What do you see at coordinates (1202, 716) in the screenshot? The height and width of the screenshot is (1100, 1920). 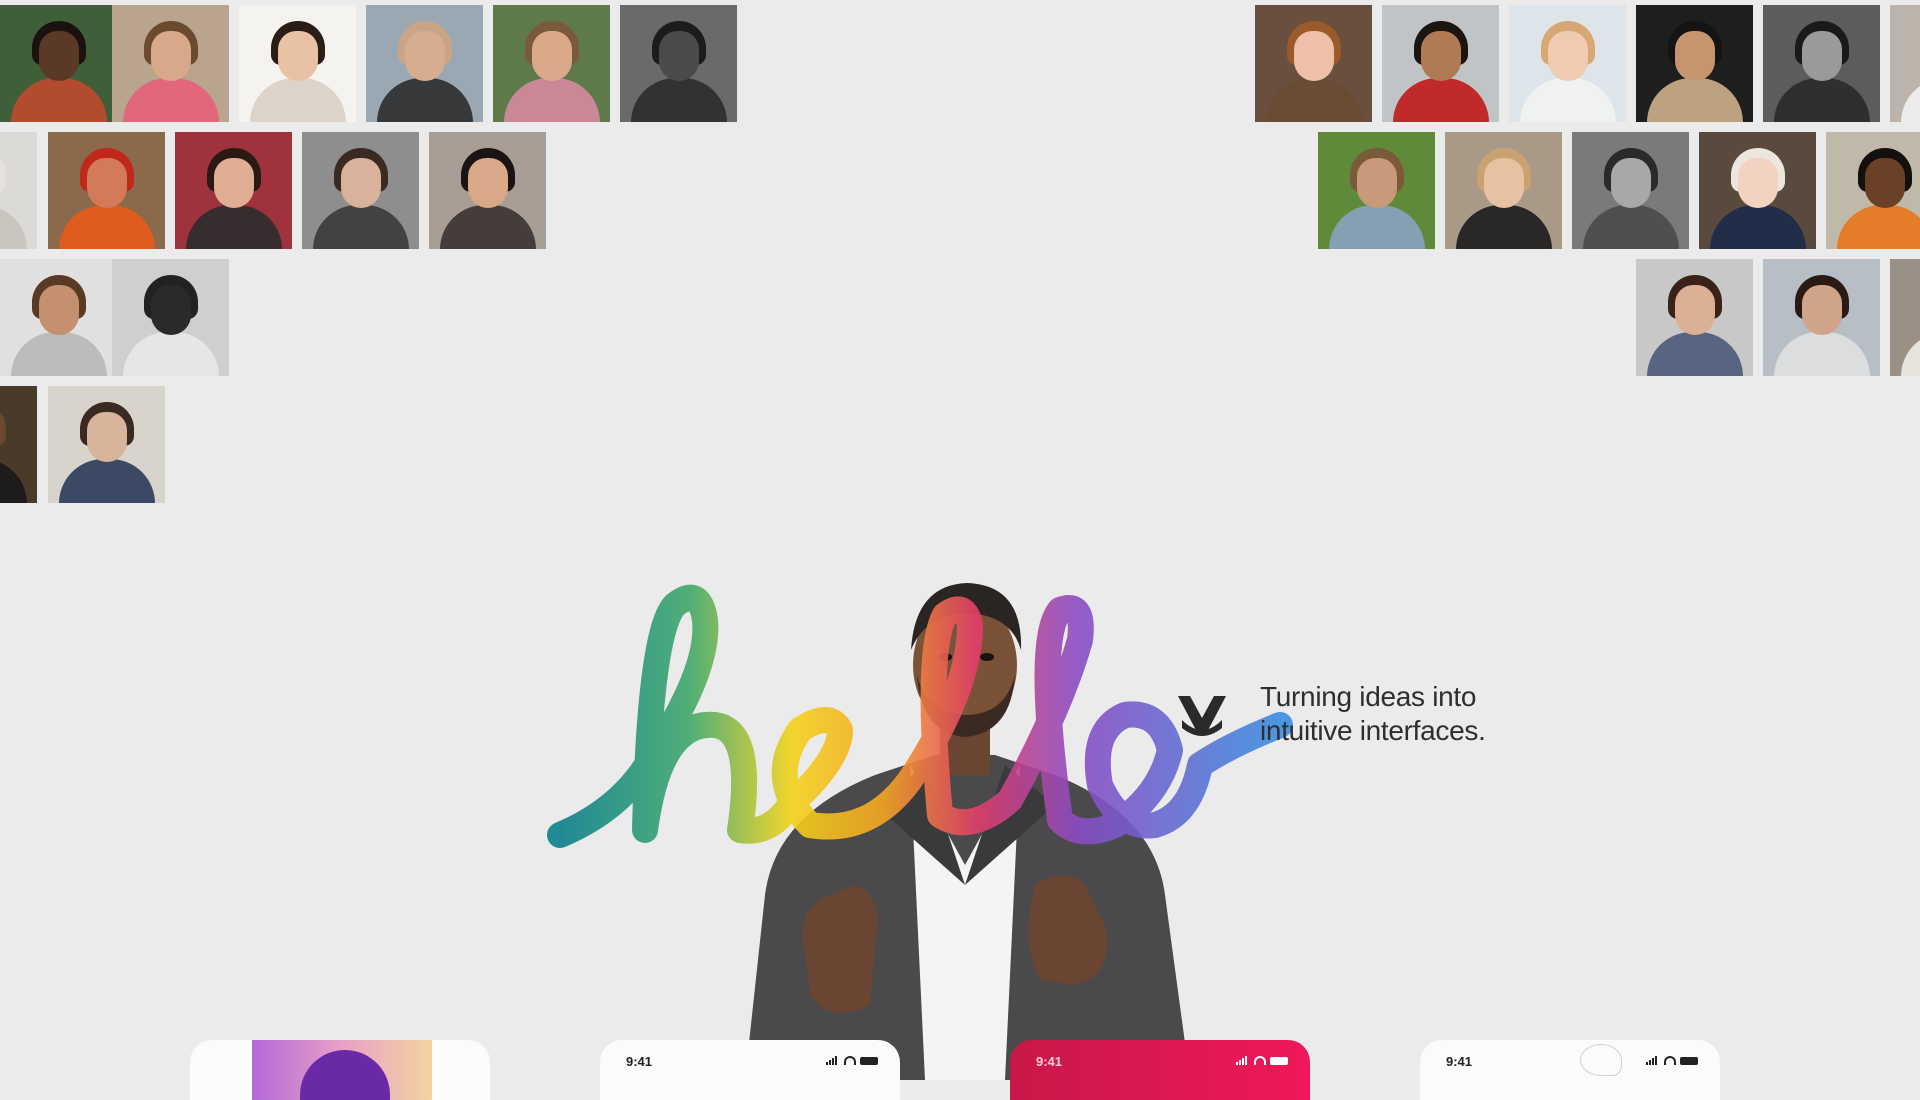 I see `v-shield-logo-icon` at bounding box center [1202, 716].